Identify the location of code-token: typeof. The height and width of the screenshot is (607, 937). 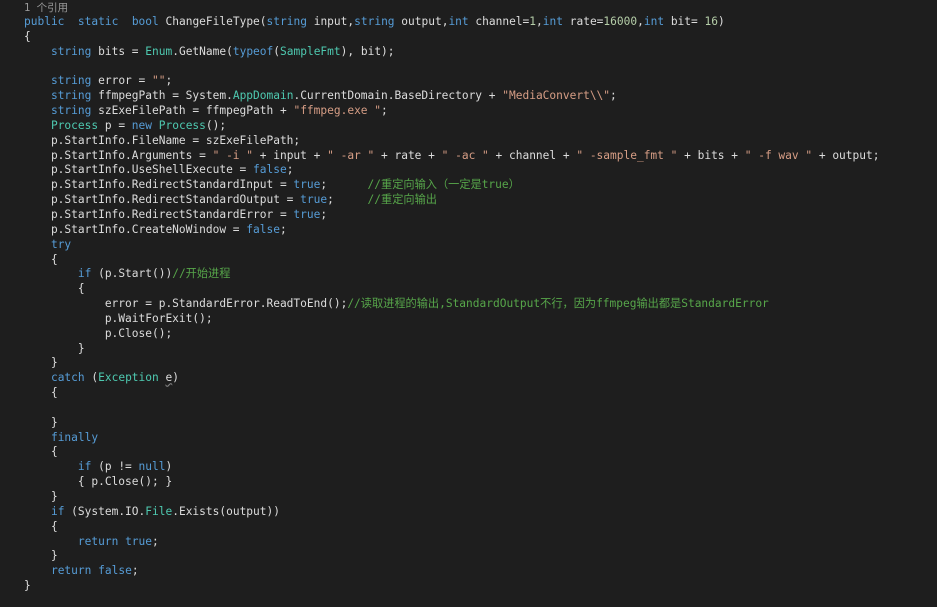
(253, 51).